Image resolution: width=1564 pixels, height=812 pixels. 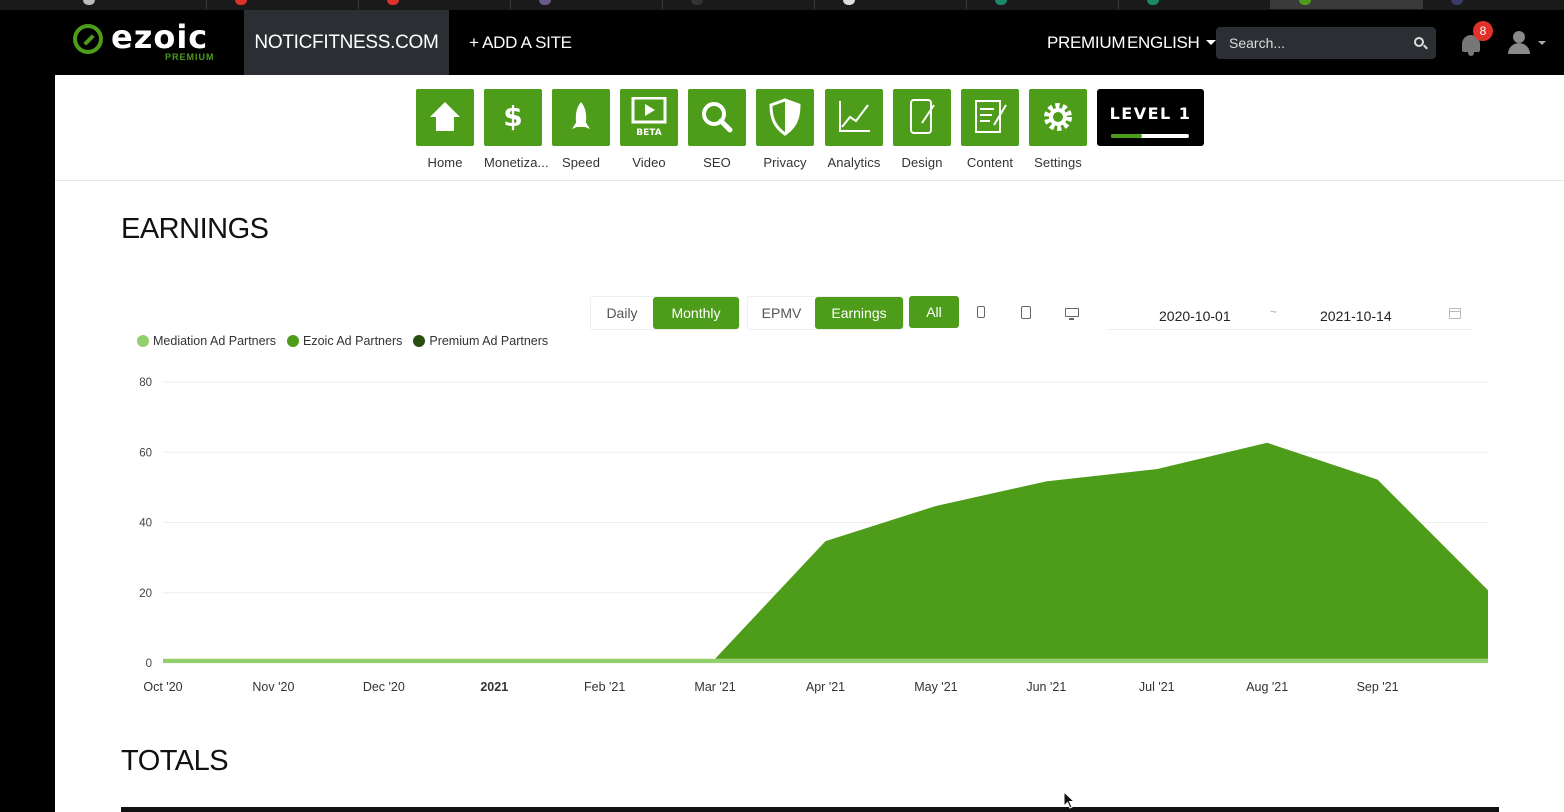 I want to click on monthly-button: Monthly, so click(x=696, y=313).